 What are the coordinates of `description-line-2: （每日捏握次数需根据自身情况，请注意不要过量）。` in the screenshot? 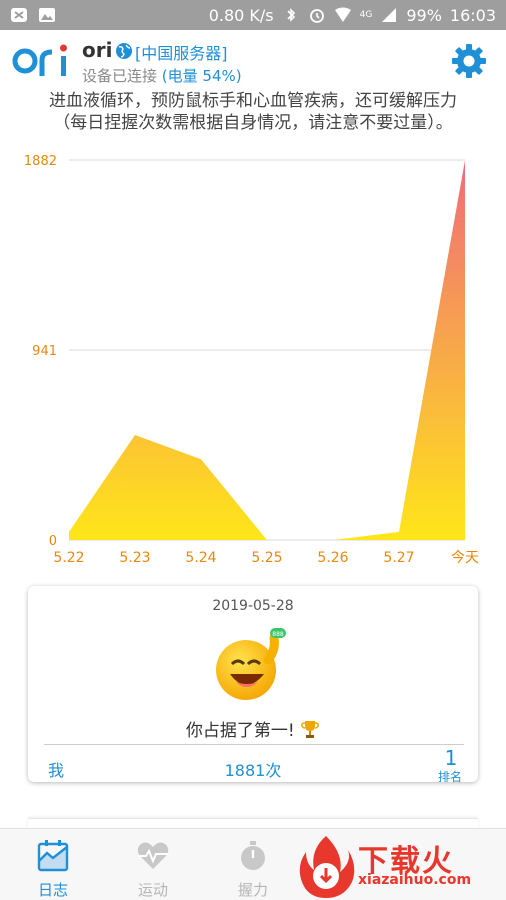 It's located at (253, 123).